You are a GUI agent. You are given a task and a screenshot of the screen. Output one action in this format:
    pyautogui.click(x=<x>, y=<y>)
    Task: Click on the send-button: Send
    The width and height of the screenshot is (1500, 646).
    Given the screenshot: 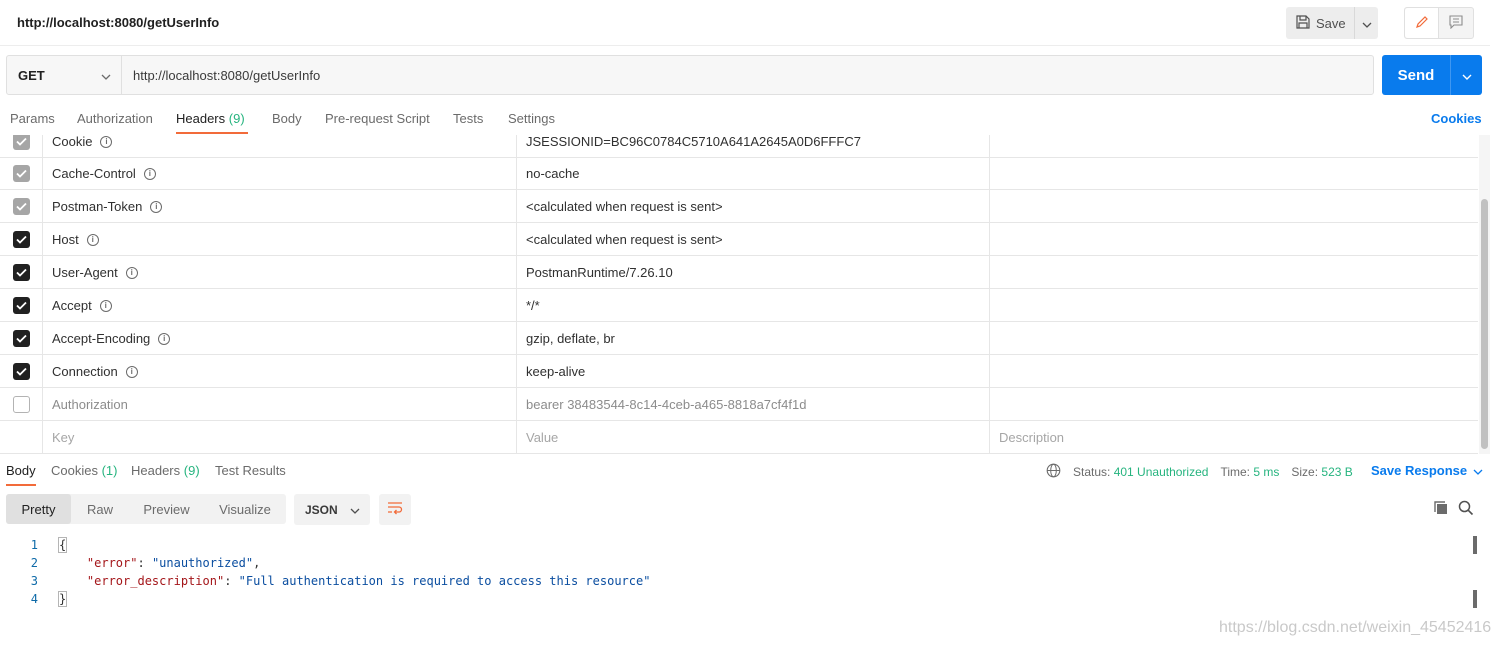 What is the action you would take?
    pyautogui.click(x=1416, y=75)
    